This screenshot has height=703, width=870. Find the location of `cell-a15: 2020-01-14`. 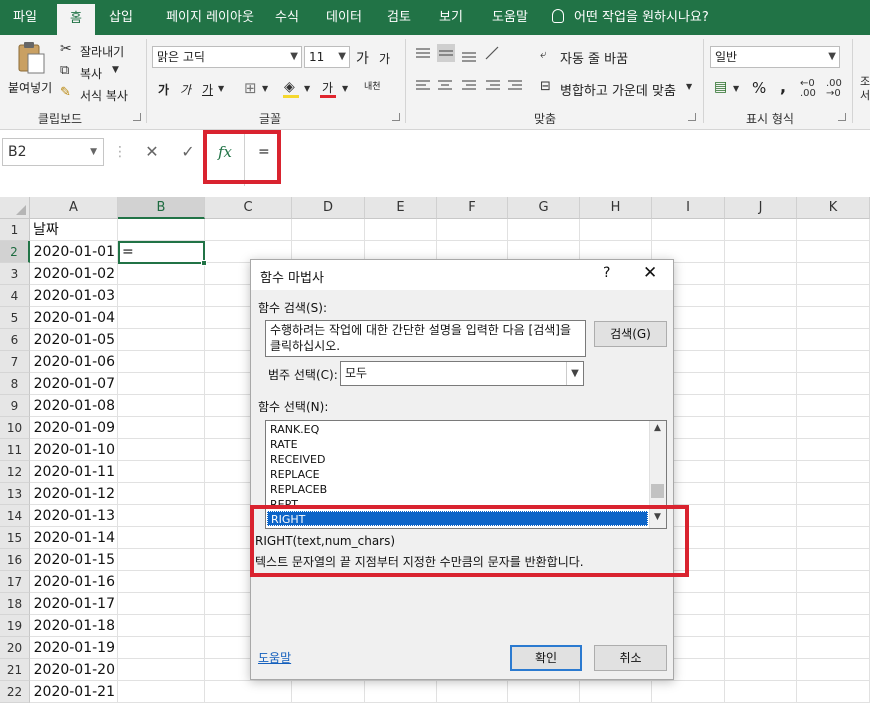

cell-a15: 2020-01-14 is located at coordinates (74, 538).